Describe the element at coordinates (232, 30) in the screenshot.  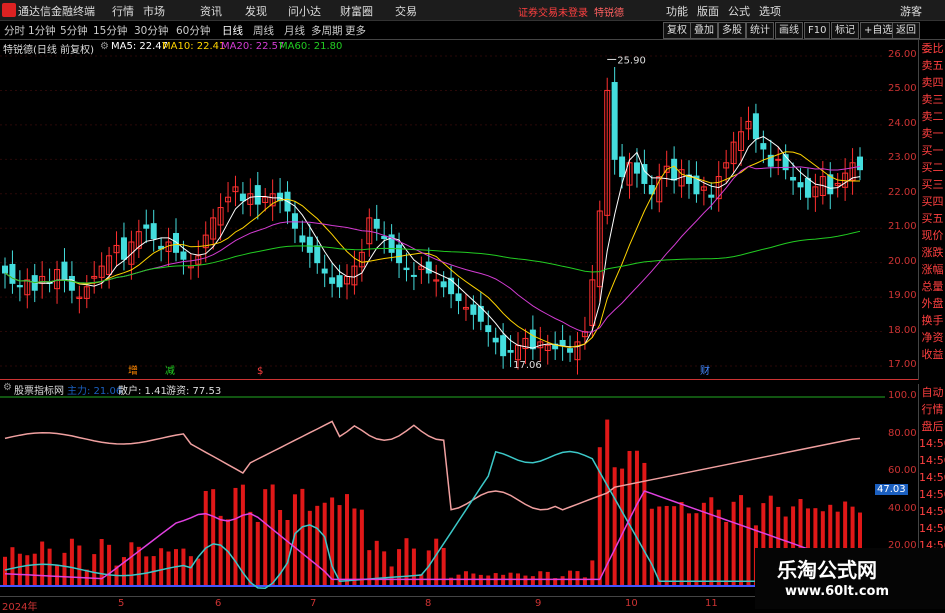
I see `period-daily: 日线` at that location.